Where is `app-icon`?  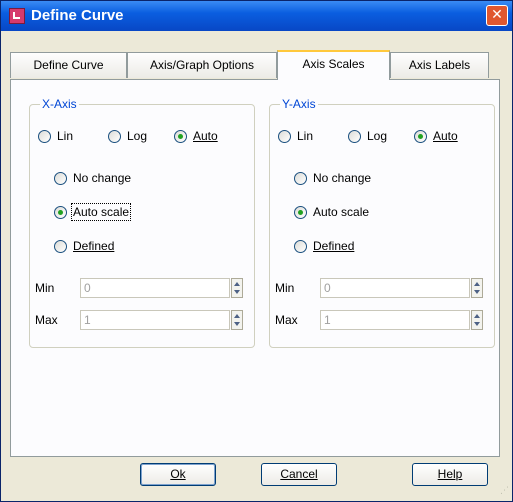 app-icon is located at coordinates (17, 16).